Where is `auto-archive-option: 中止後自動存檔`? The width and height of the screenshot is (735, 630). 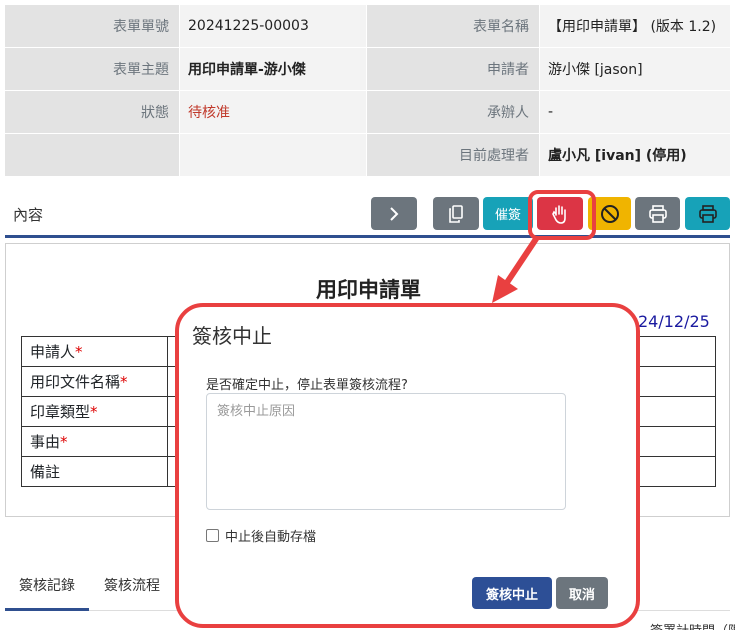 auto-archive-option: 中止後自動存檔 is located at coordinates (261, 535).